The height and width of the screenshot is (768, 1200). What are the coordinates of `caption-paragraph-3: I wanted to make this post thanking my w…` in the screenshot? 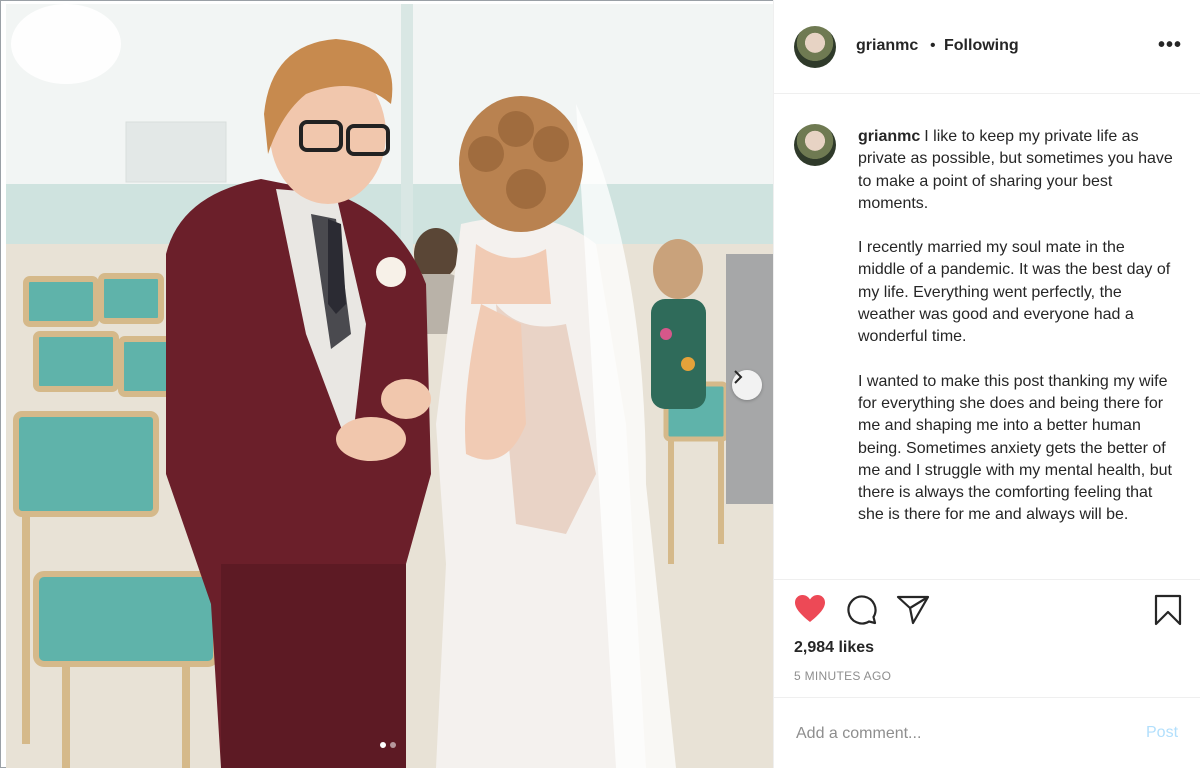 It's located at (1015, 448).